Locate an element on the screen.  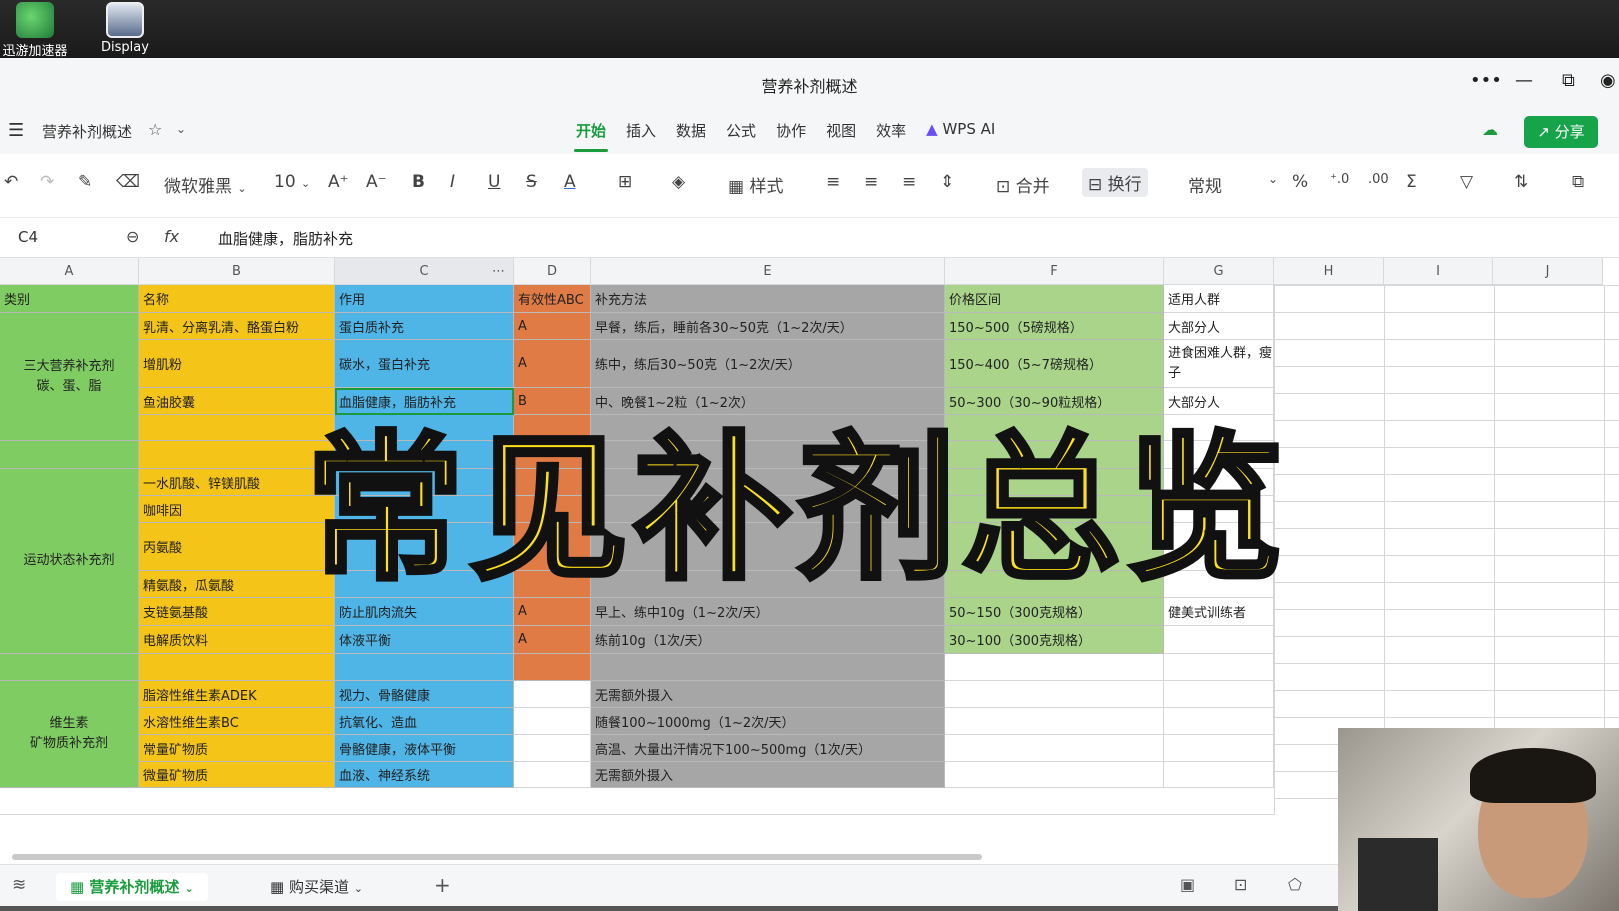
table-cell: 视力、骨骼健康 is located at coordinates (424, 694).